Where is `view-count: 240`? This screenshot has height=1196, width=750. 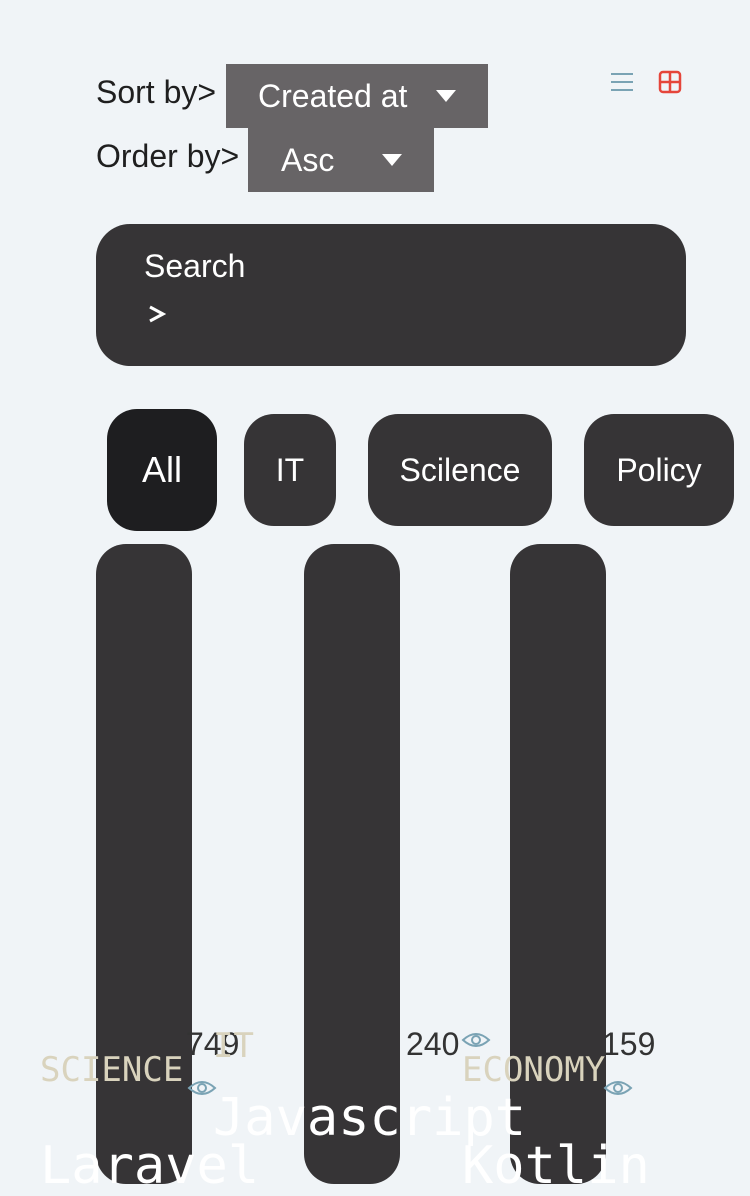
view-count: 240 is located at coordinates (433, 1044).